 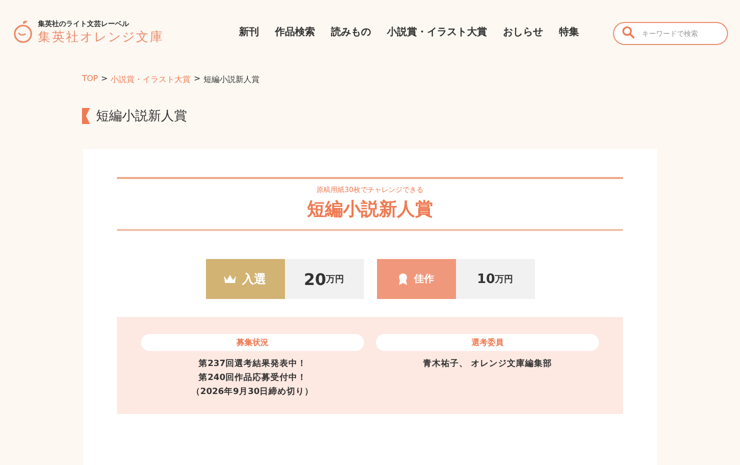 I want to click on ribbon-icon, so click(x=86, y=116).